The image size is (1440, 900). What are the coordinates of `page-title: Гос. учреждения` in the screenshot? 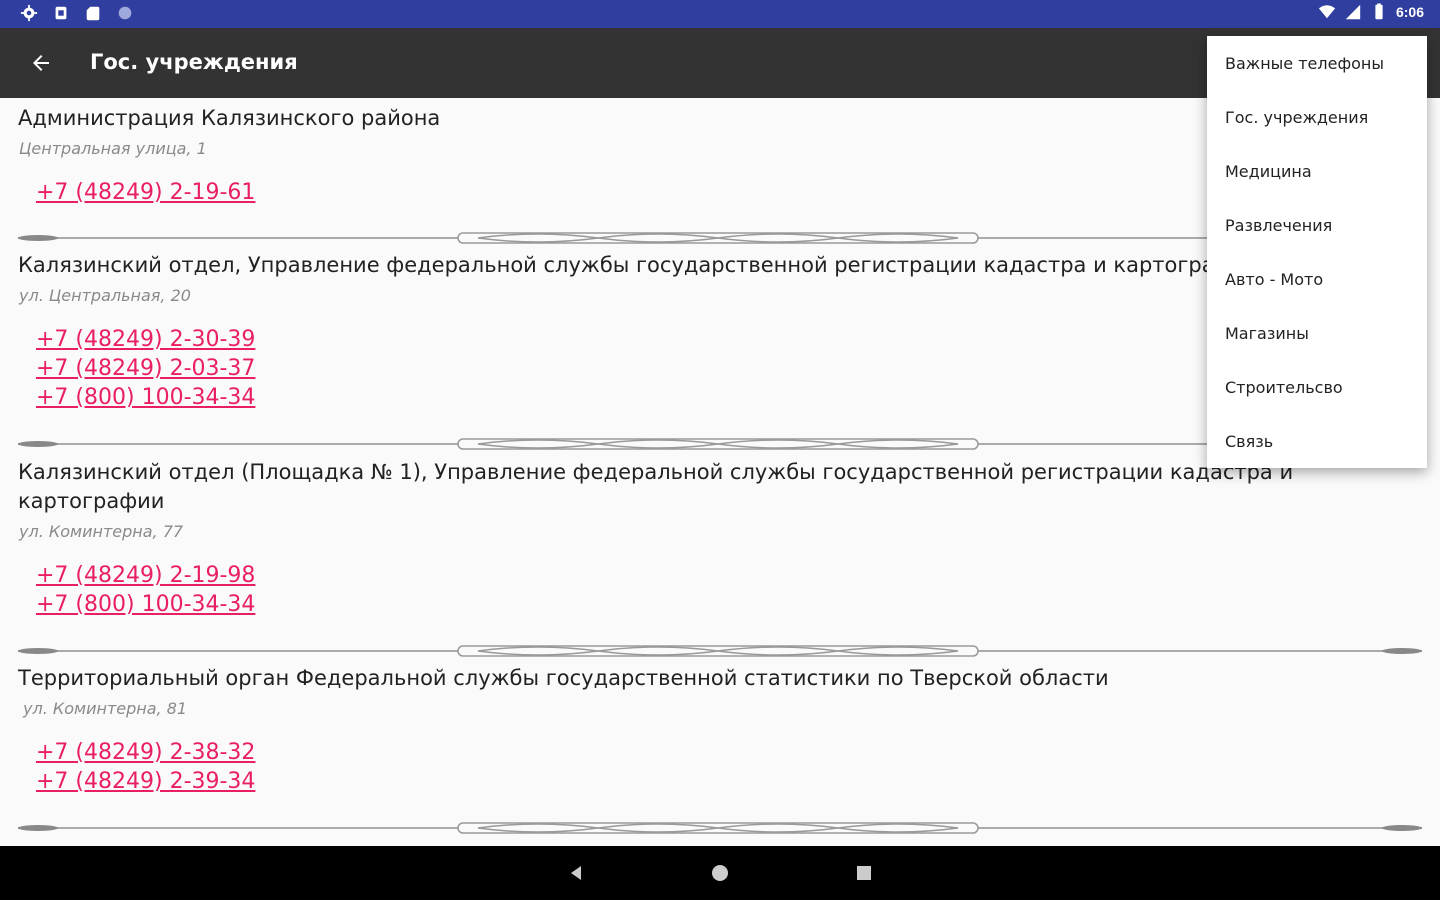 It's located at (194, 62).